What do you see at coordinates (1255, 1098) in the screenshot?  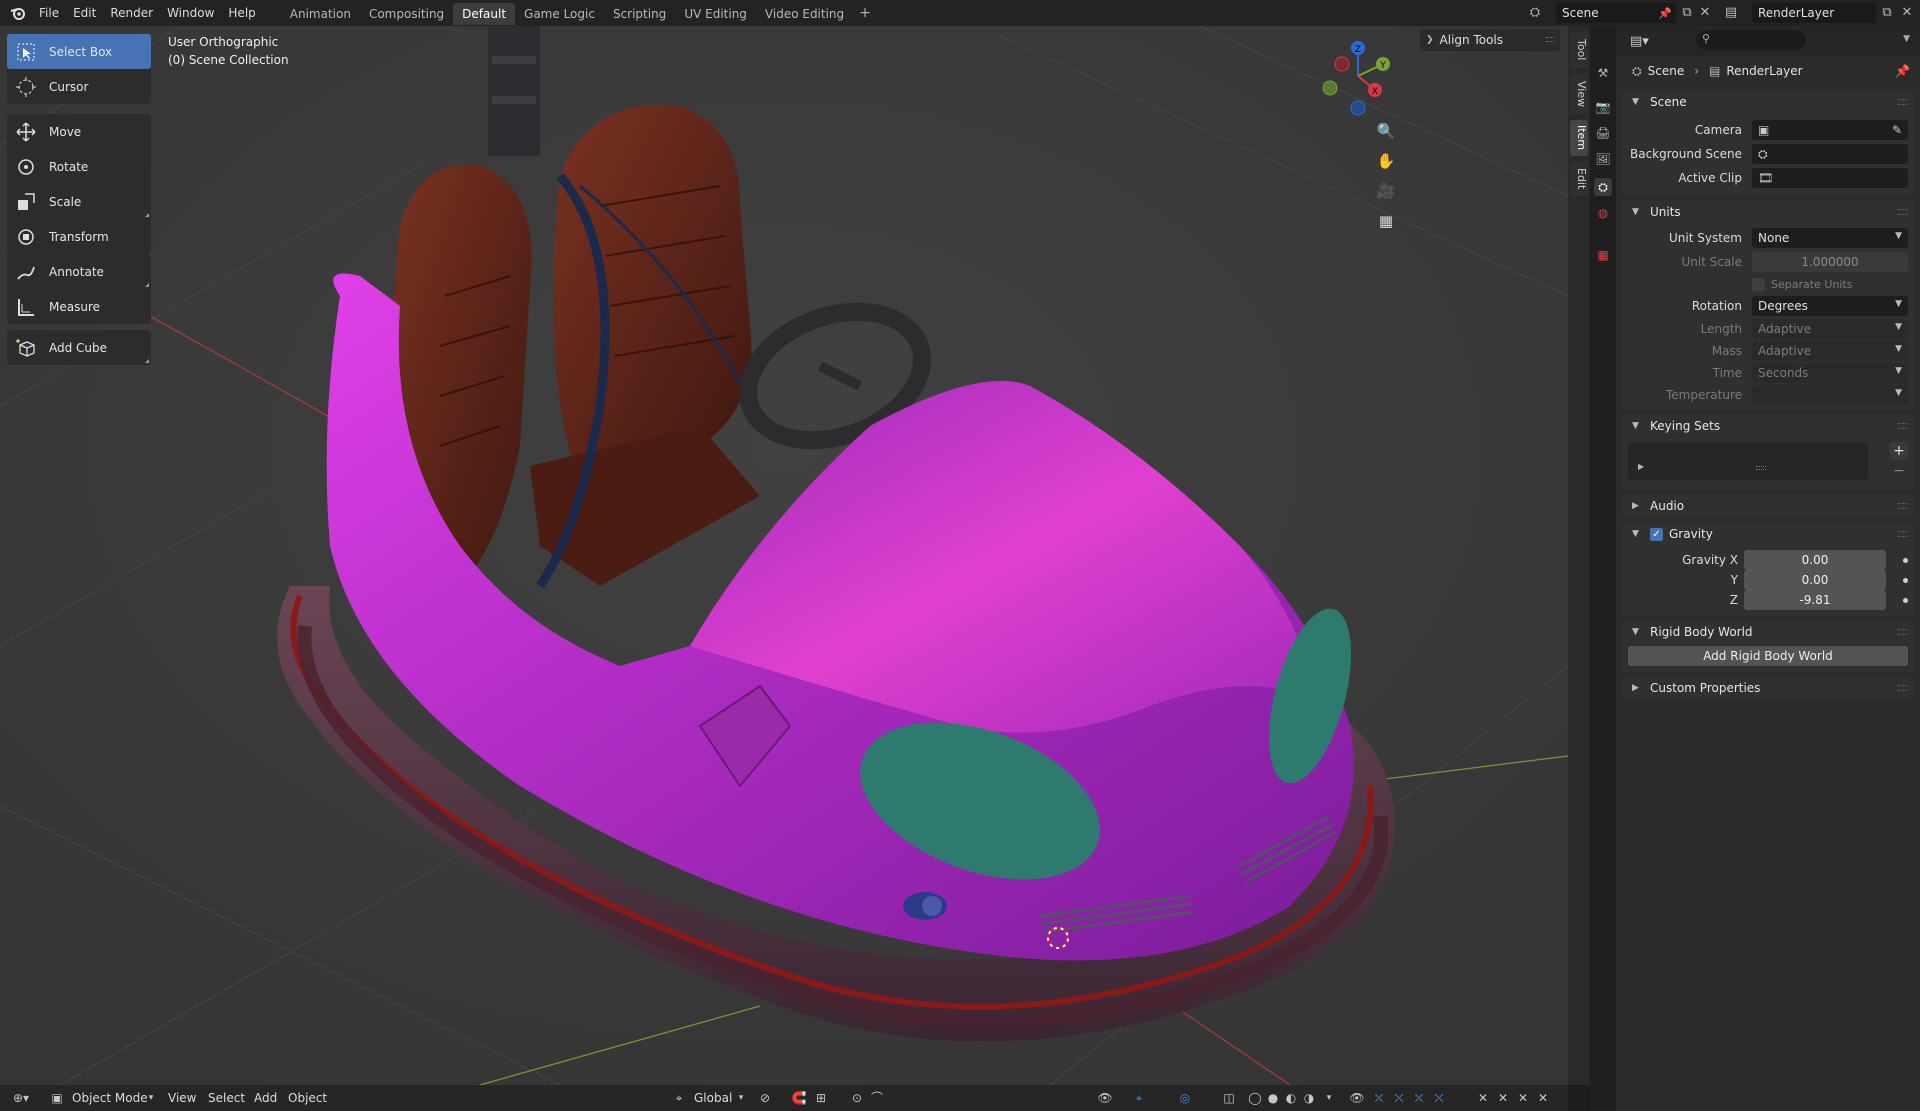 I see `wireframe-shading-icon: ◯` at bounding box center [1255, 1098].